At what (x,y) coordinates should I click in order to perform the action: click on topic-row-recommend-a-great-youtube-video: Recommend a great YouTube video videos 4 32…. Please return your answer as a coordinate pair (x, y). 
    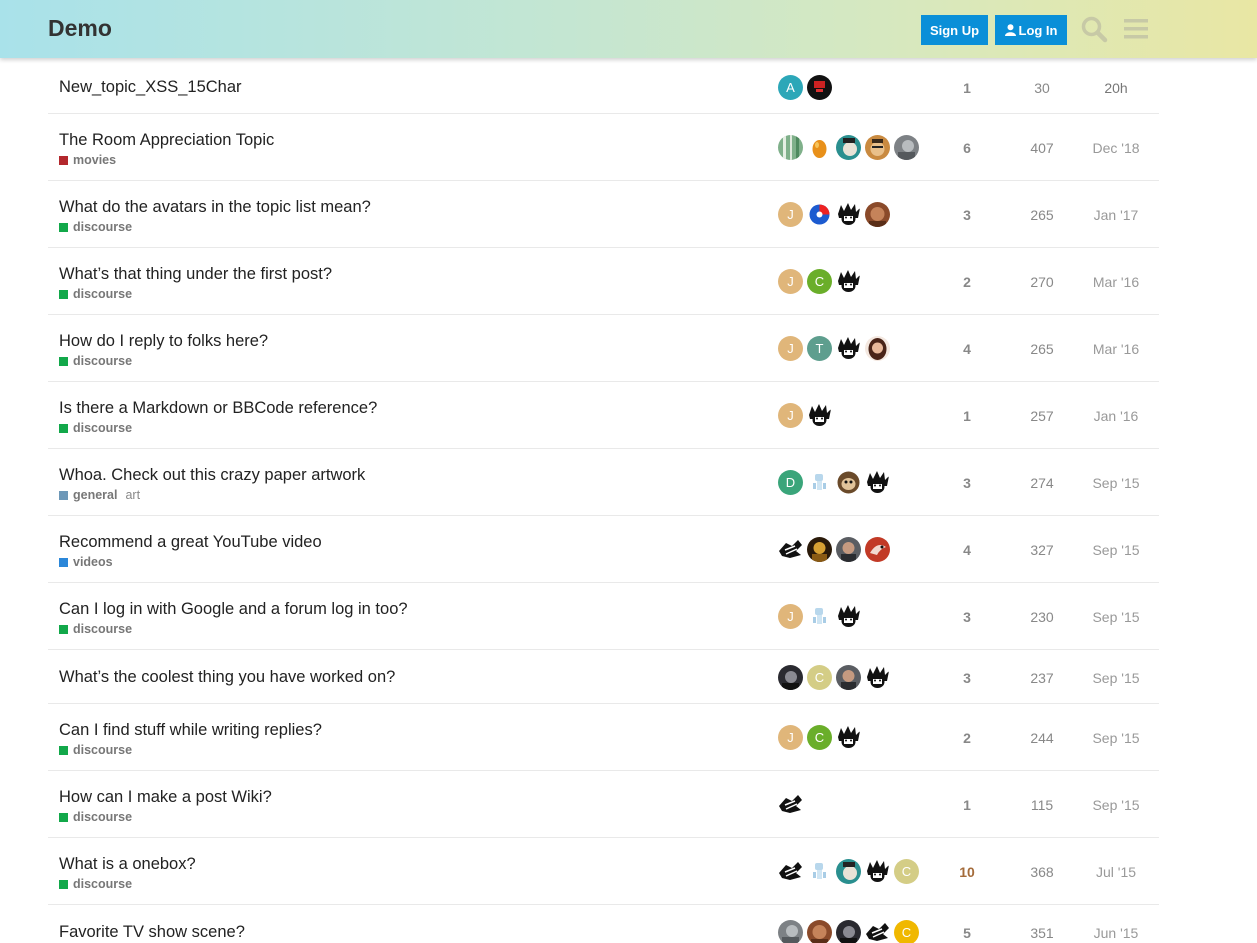
    Looking at the image, I should click on (603, 549).